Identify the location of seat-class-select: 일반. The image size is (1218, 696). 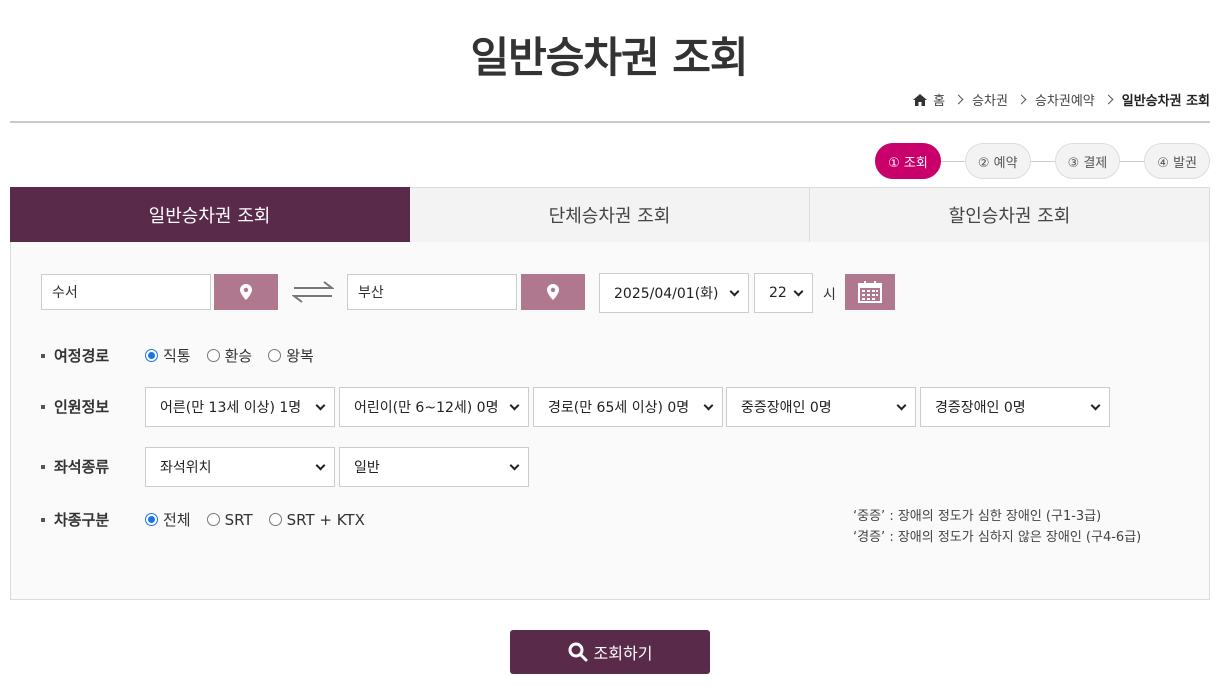
(434, 467).